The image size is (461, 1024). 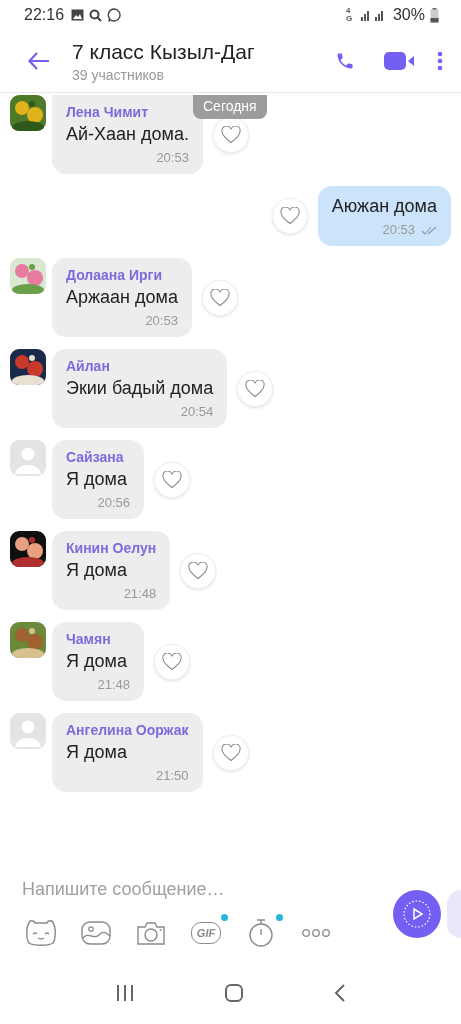 I want to click on battery-icon, so click(x=434, y=15).